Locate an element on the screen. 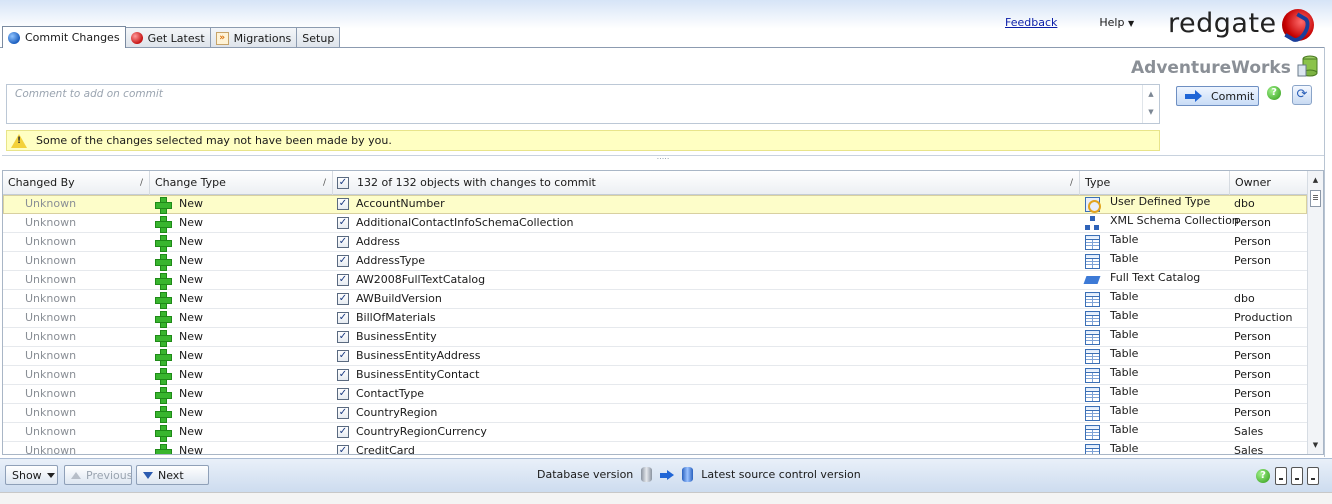 The width and height of the screenshot is (1332, 504). restore-button is located at coordinates (1297, 476).